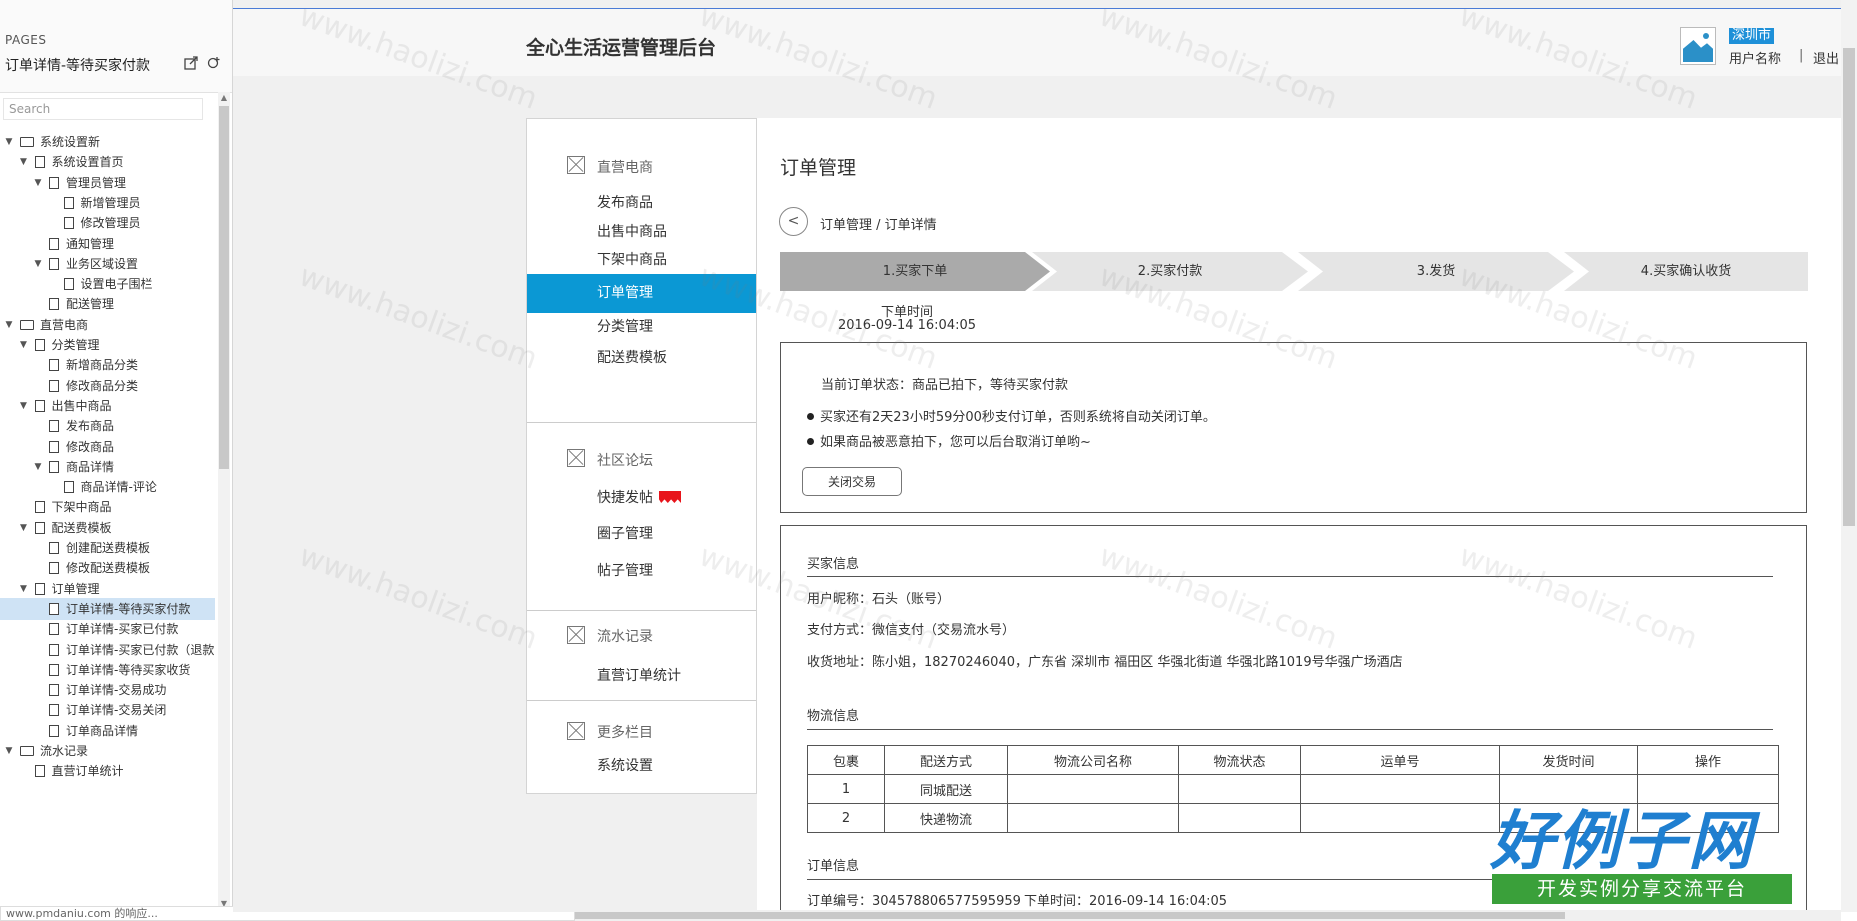 The height and width of the screenshot is (921, 1857). What do you see at coordinates (118, 487) in the screenshot?
I see `tree-item-label: 商品详情-评论` at bounding box center [118, 487].